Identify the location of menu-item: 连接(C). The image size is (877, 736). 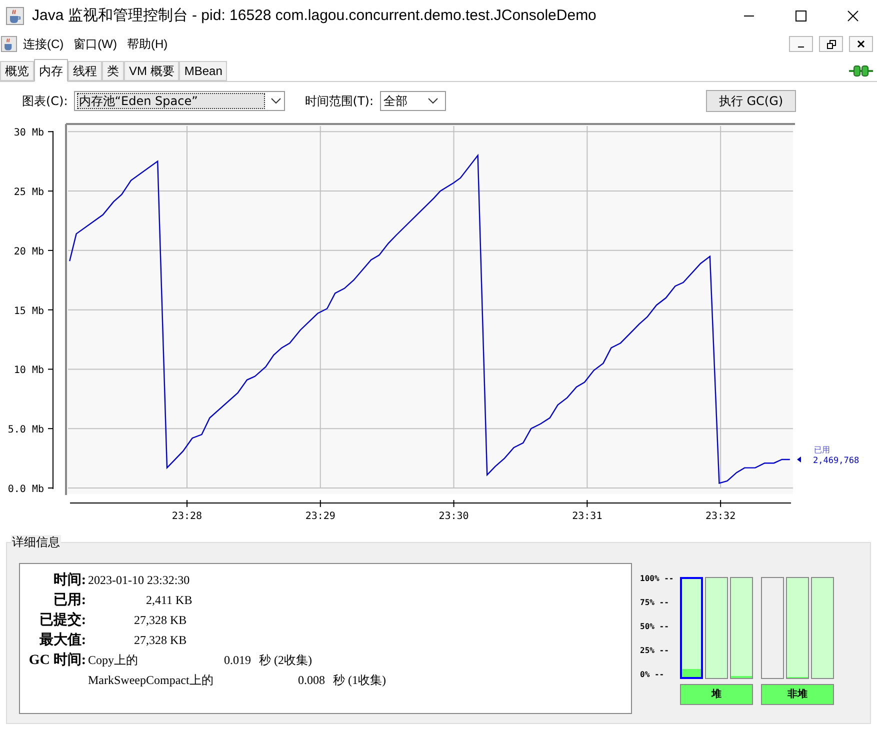
(43, 44).